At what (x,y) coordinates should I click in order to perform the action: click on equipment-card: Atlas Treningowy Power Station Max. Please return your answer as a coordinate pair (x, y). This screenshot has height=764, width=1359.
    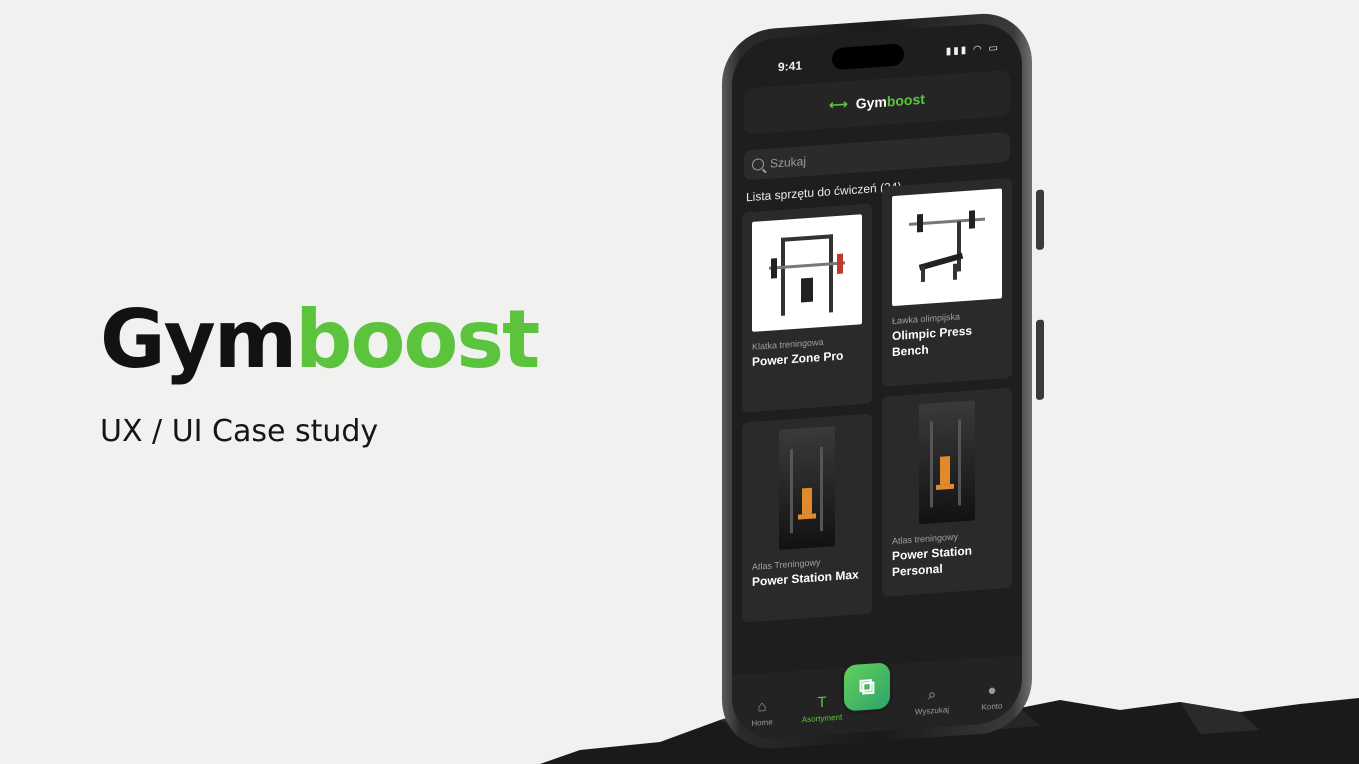
    Looking at the image, I should click on (807, 518).